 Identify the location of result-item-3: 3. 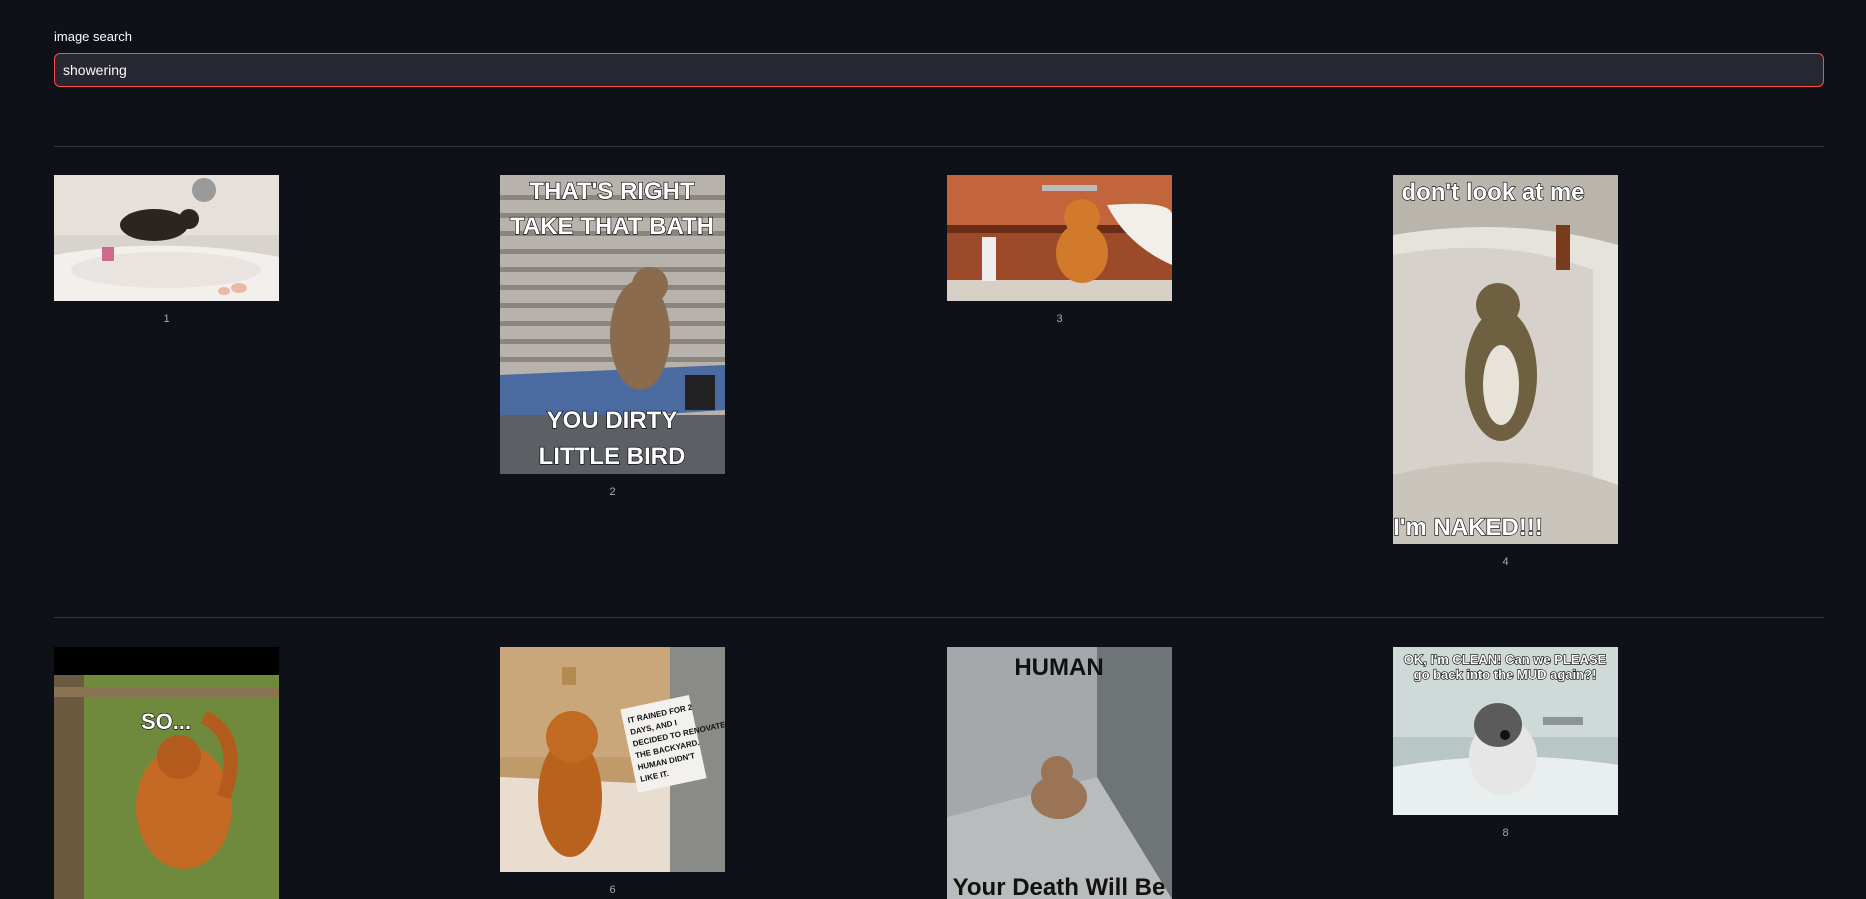
(1059, 250).